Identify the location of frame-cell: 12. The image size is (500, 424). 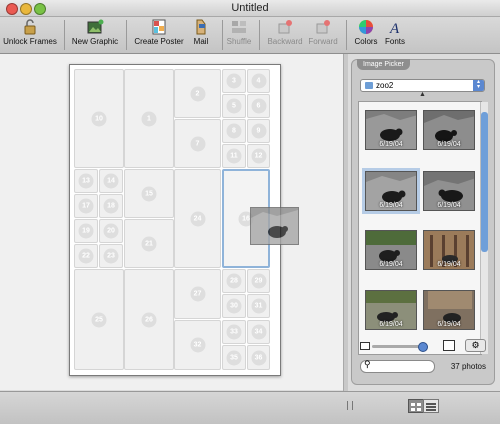
(258, 156).